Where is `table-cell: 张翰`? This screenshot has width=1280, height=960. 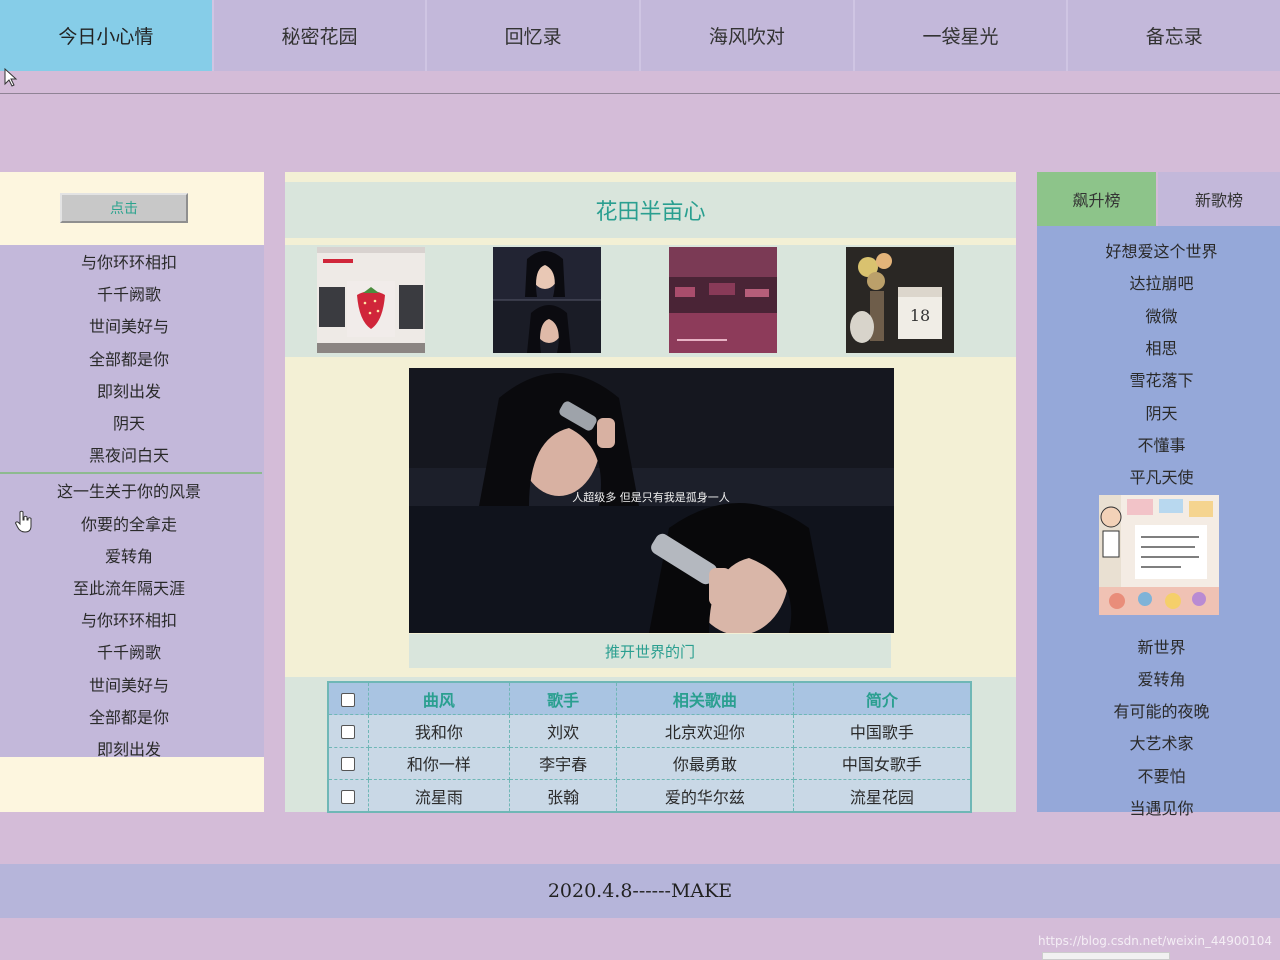 table-cell: 张翰 is located at coordinates (563, 796).